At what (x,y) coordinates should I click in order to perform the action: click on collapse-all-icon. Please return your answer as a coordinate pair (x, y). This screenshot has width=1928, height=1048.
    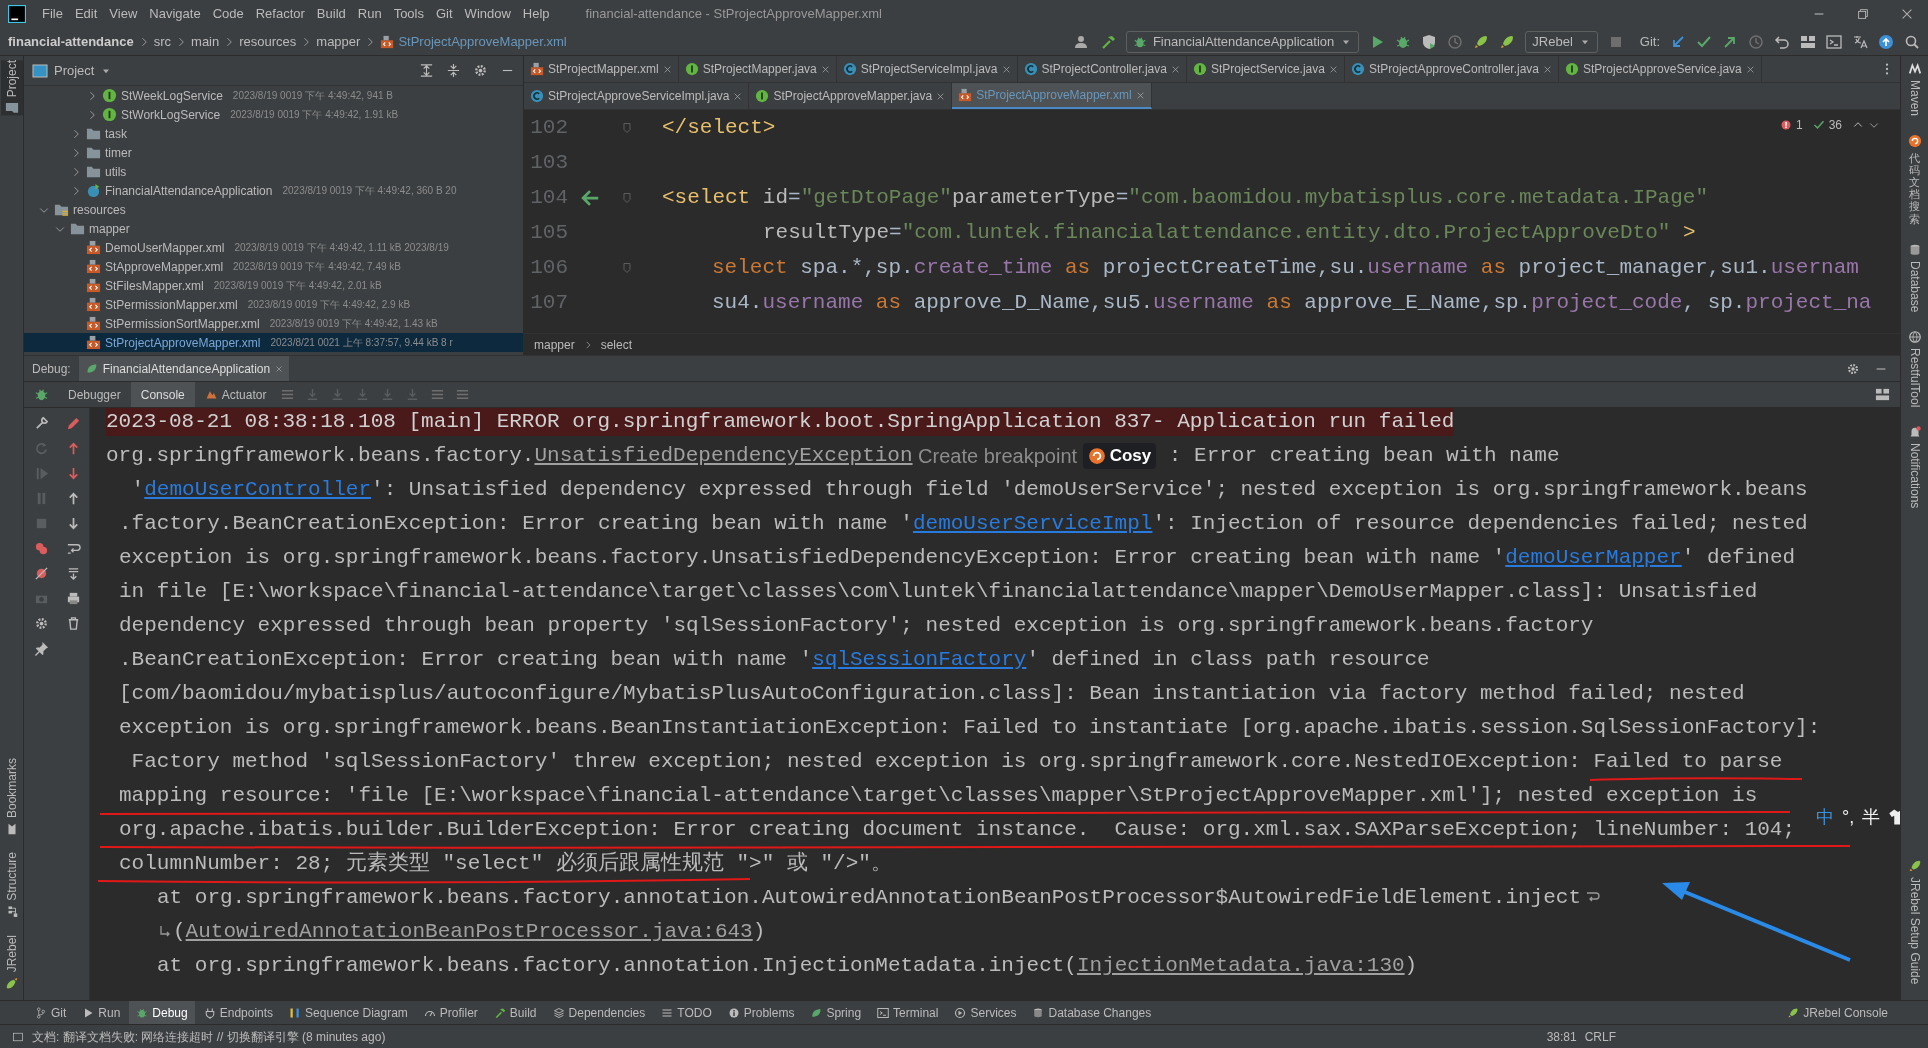
    Looking at the image, I should click on (453, 70).